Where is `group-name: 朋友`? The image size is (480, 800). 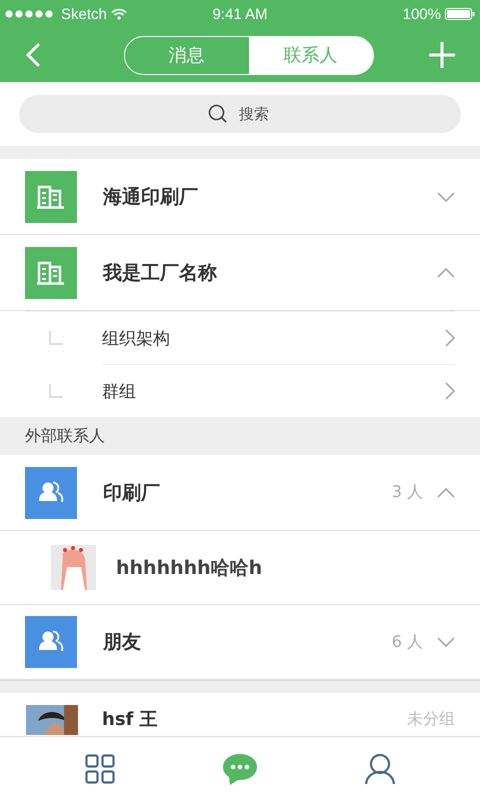 group-name: 朋友 is located at coordinates (122, 642).